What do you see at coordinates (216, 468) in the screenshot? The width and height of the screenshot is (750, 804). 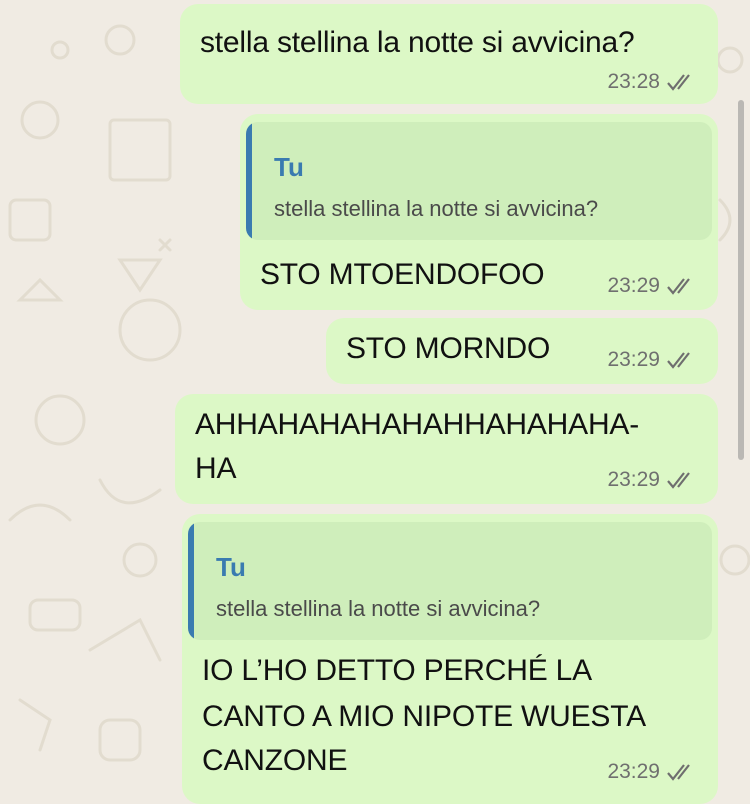 I see `message-text-line: HA` at bounding box center [216, 468].